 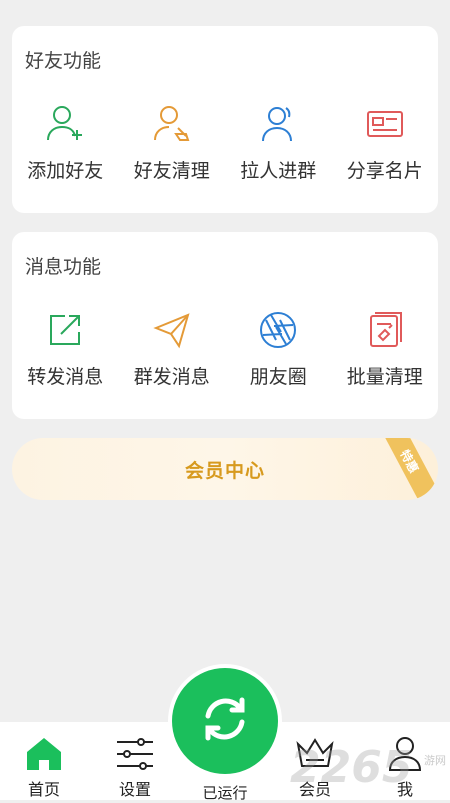 I want to click on message-items: 转发消息 群发消息 朋友圈 批量清理, so click(x=225, y=349).